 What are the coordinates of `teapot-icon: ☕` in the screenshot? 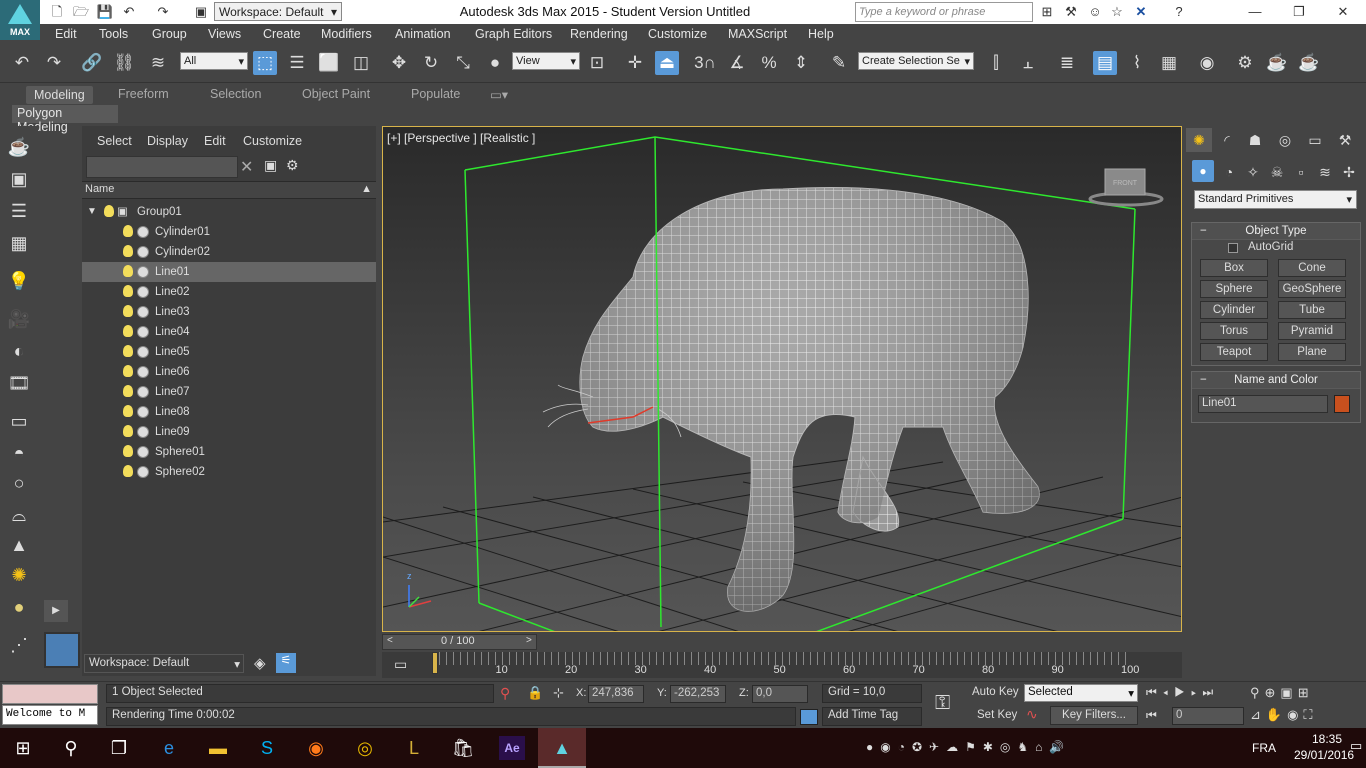 It's located at (19, 147).